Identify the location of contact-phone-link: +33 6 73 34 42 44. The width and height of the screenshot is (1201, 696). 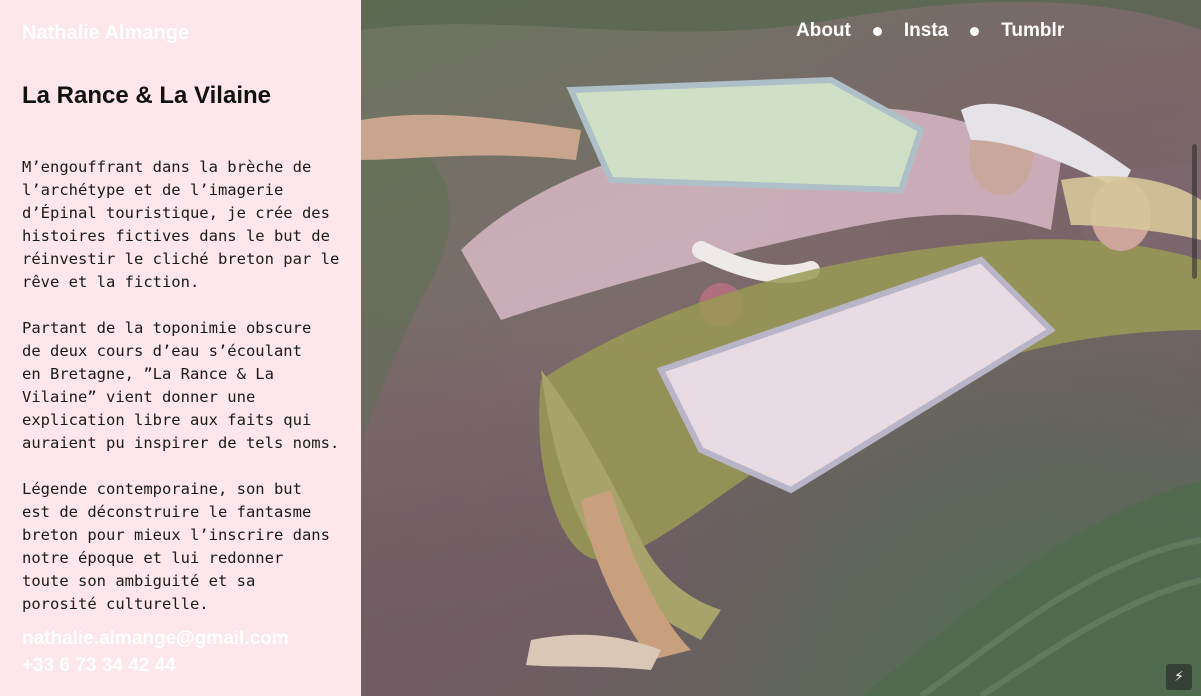
(99, 666).